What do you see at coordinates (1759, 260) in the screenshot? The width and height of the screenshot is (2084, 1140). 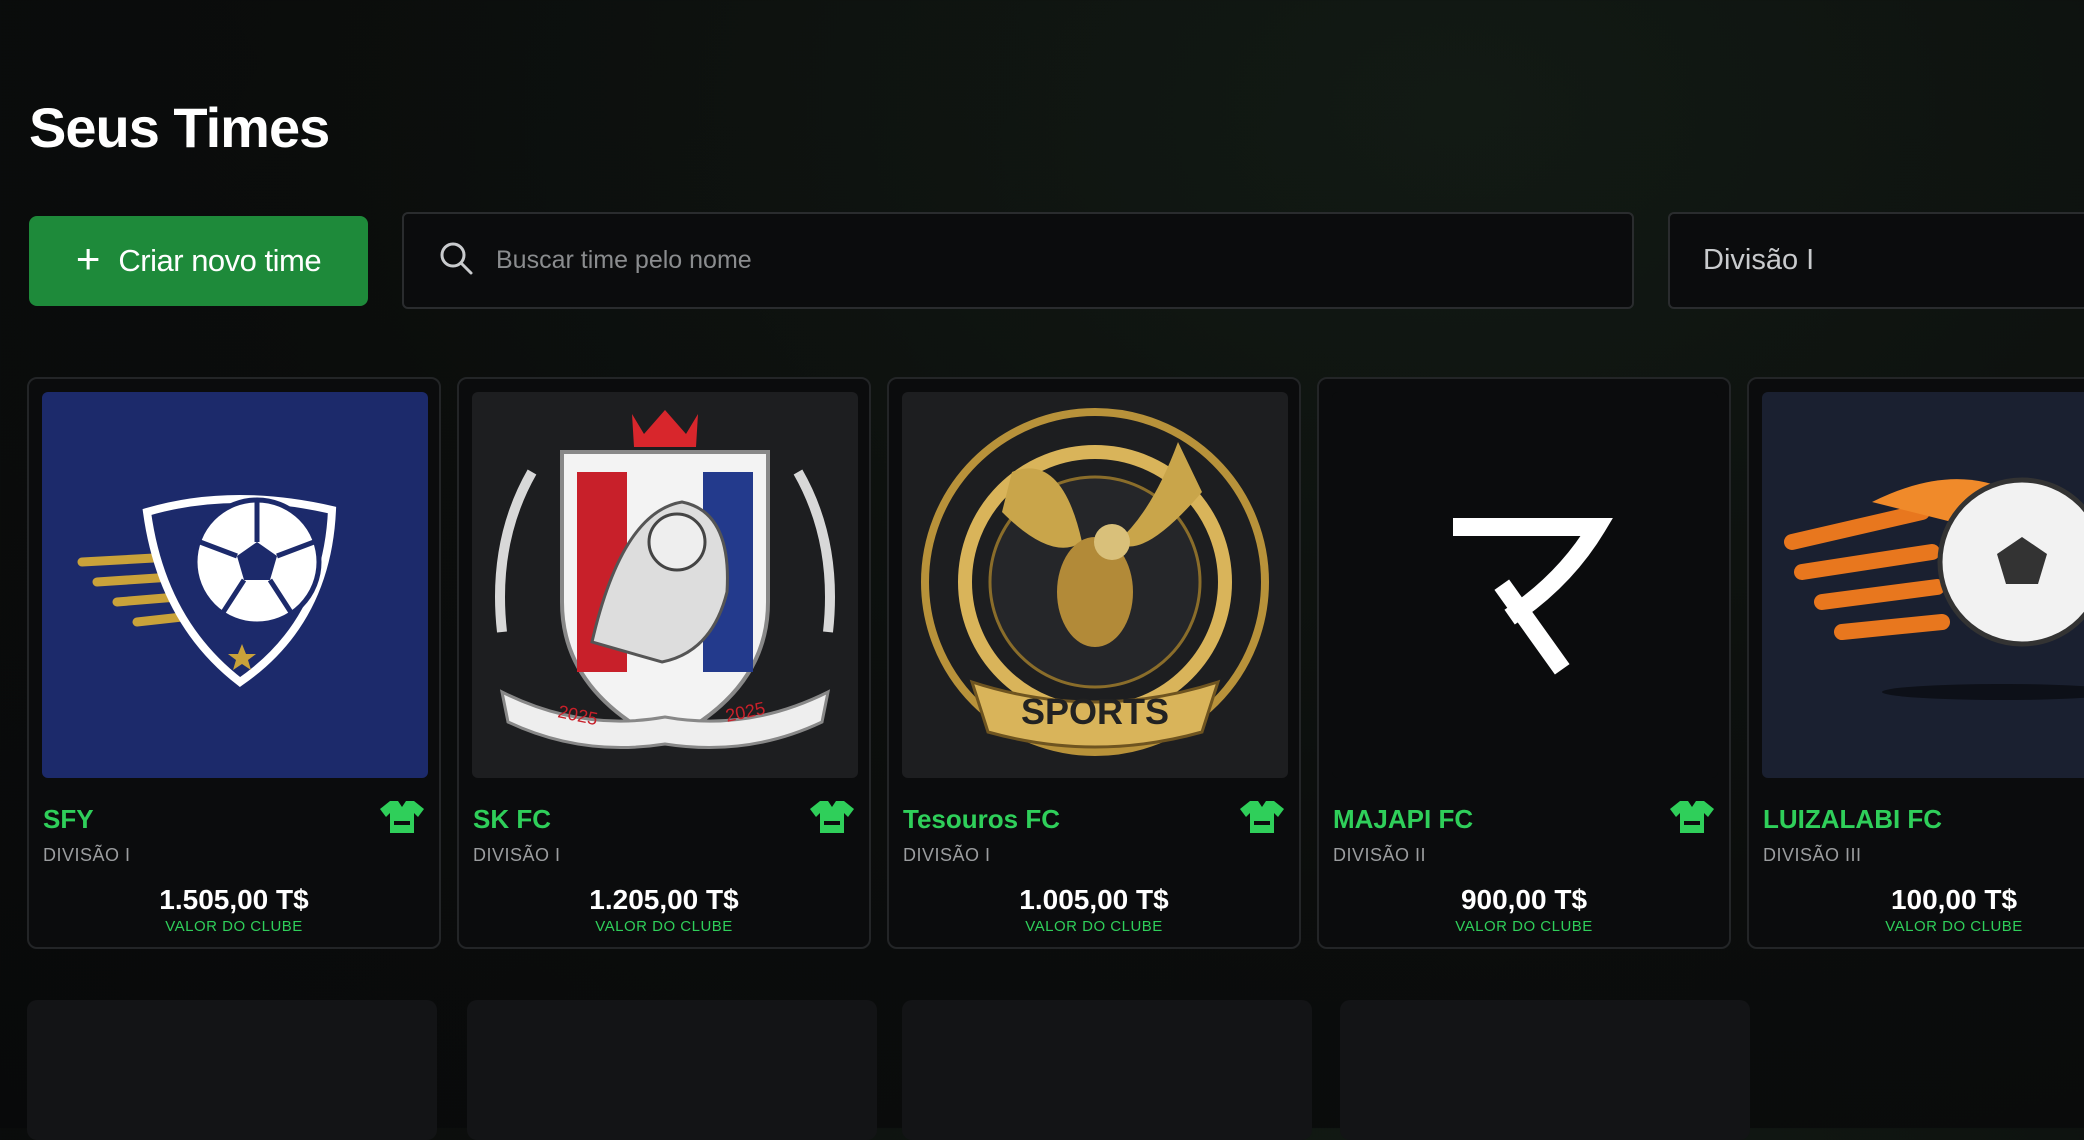 I see `division-select-value: Divisão I` at bounding box center [1759, 260].